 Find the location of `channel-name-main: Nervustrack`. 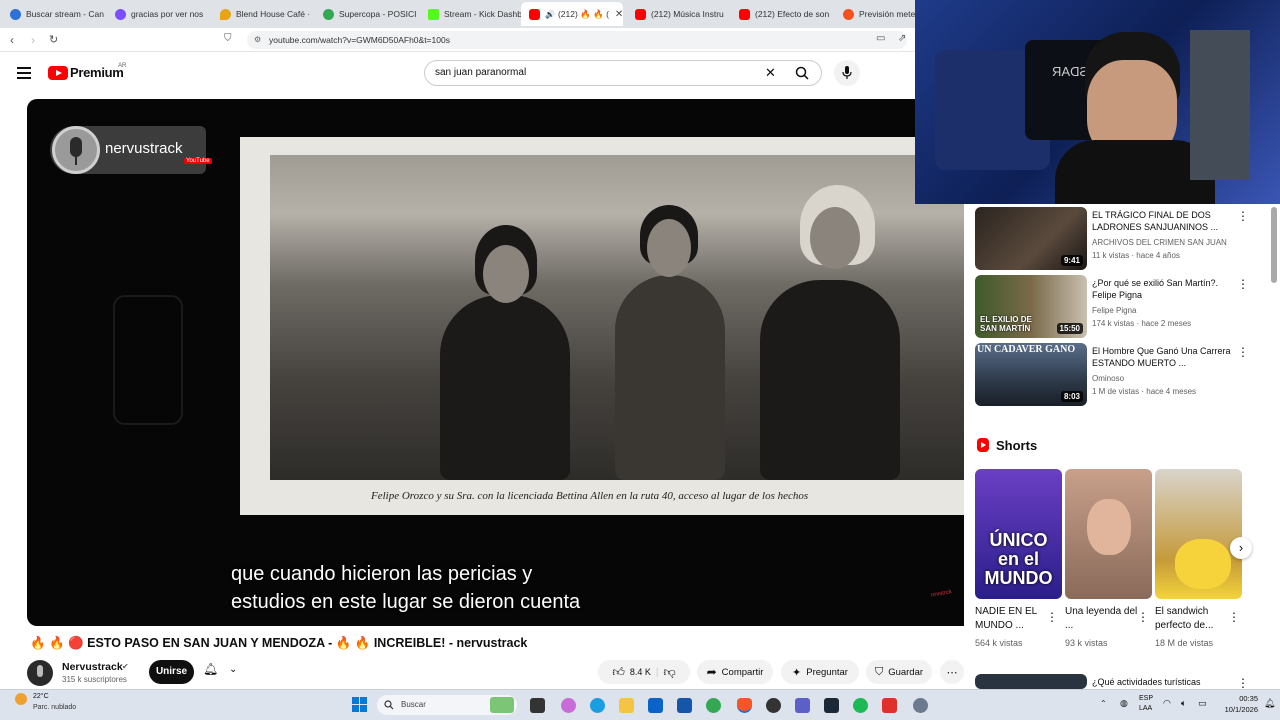

channel-name-main: Nervustrack is located at coordinates (92, 667).